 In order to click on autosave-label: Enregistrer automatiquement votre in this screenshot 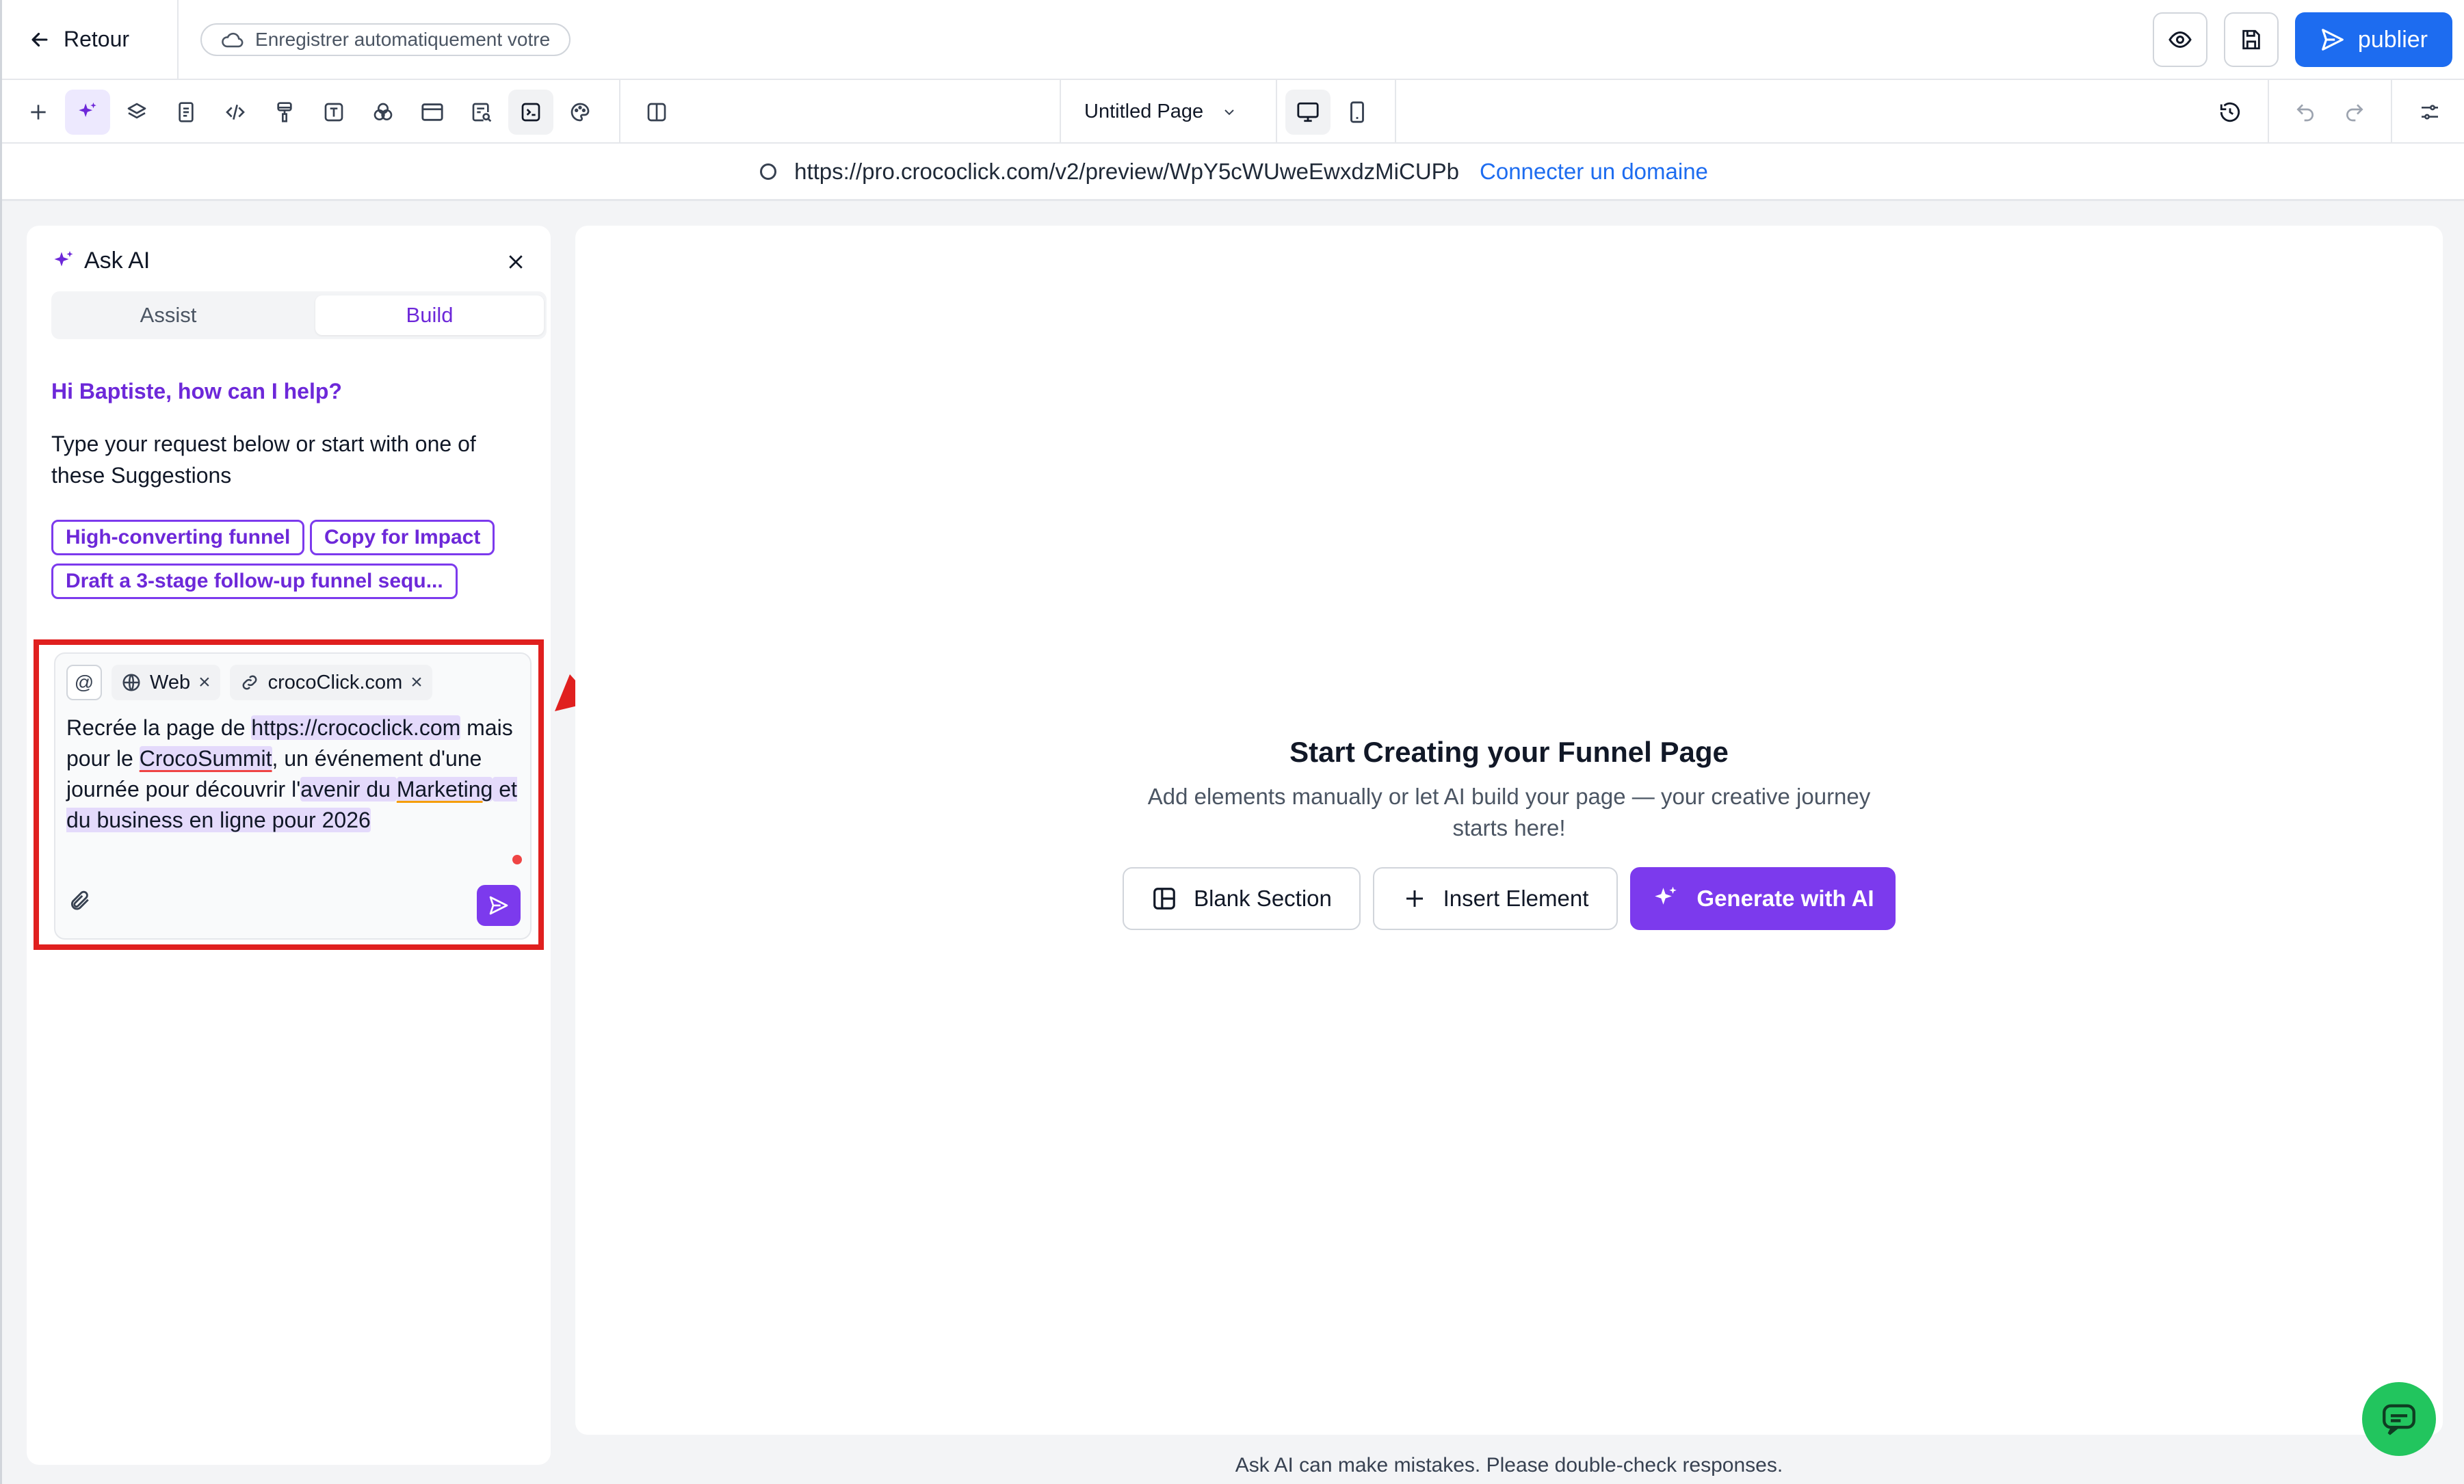, I will do `click(403, 39)`.